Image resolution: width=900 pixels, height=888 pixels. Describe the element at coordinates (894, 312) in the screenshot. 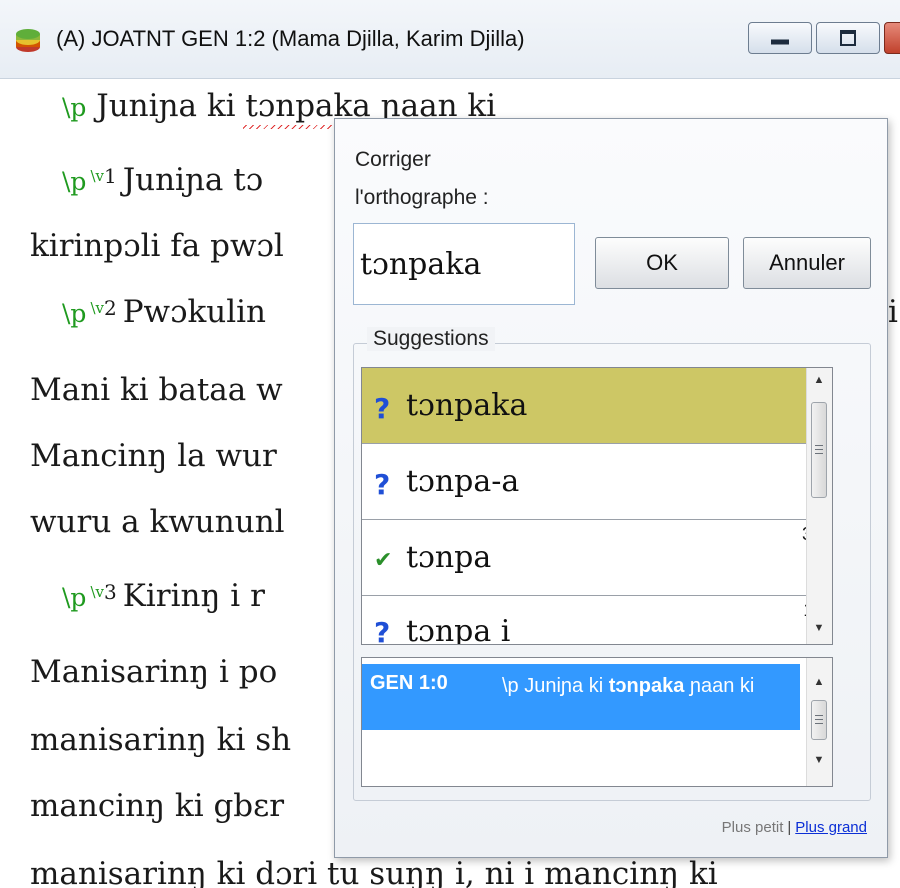

I see `doc-line-tail: i.` at that location.